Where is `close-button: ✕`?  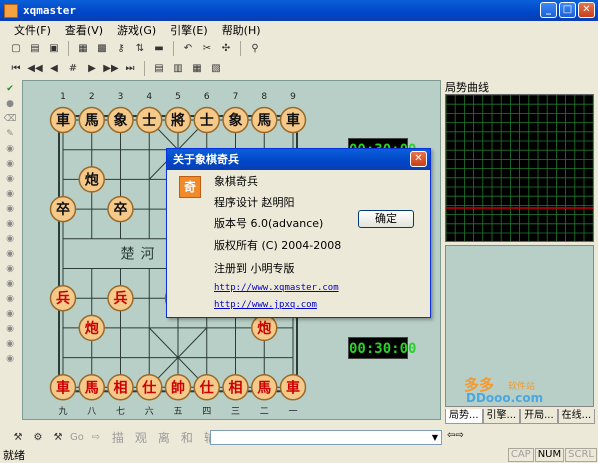 close-button: ✕ is located at coordinates (586, 10).